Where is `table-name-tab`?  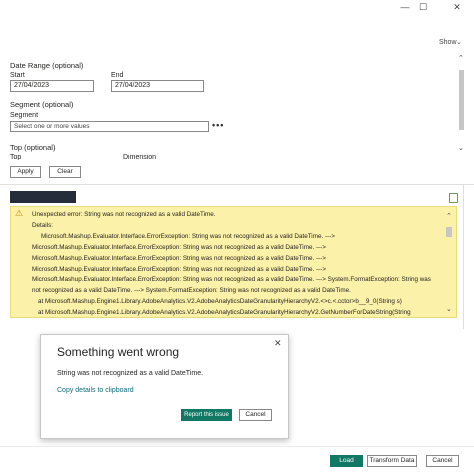
table-name-tab is located at coordinates (43, 197).